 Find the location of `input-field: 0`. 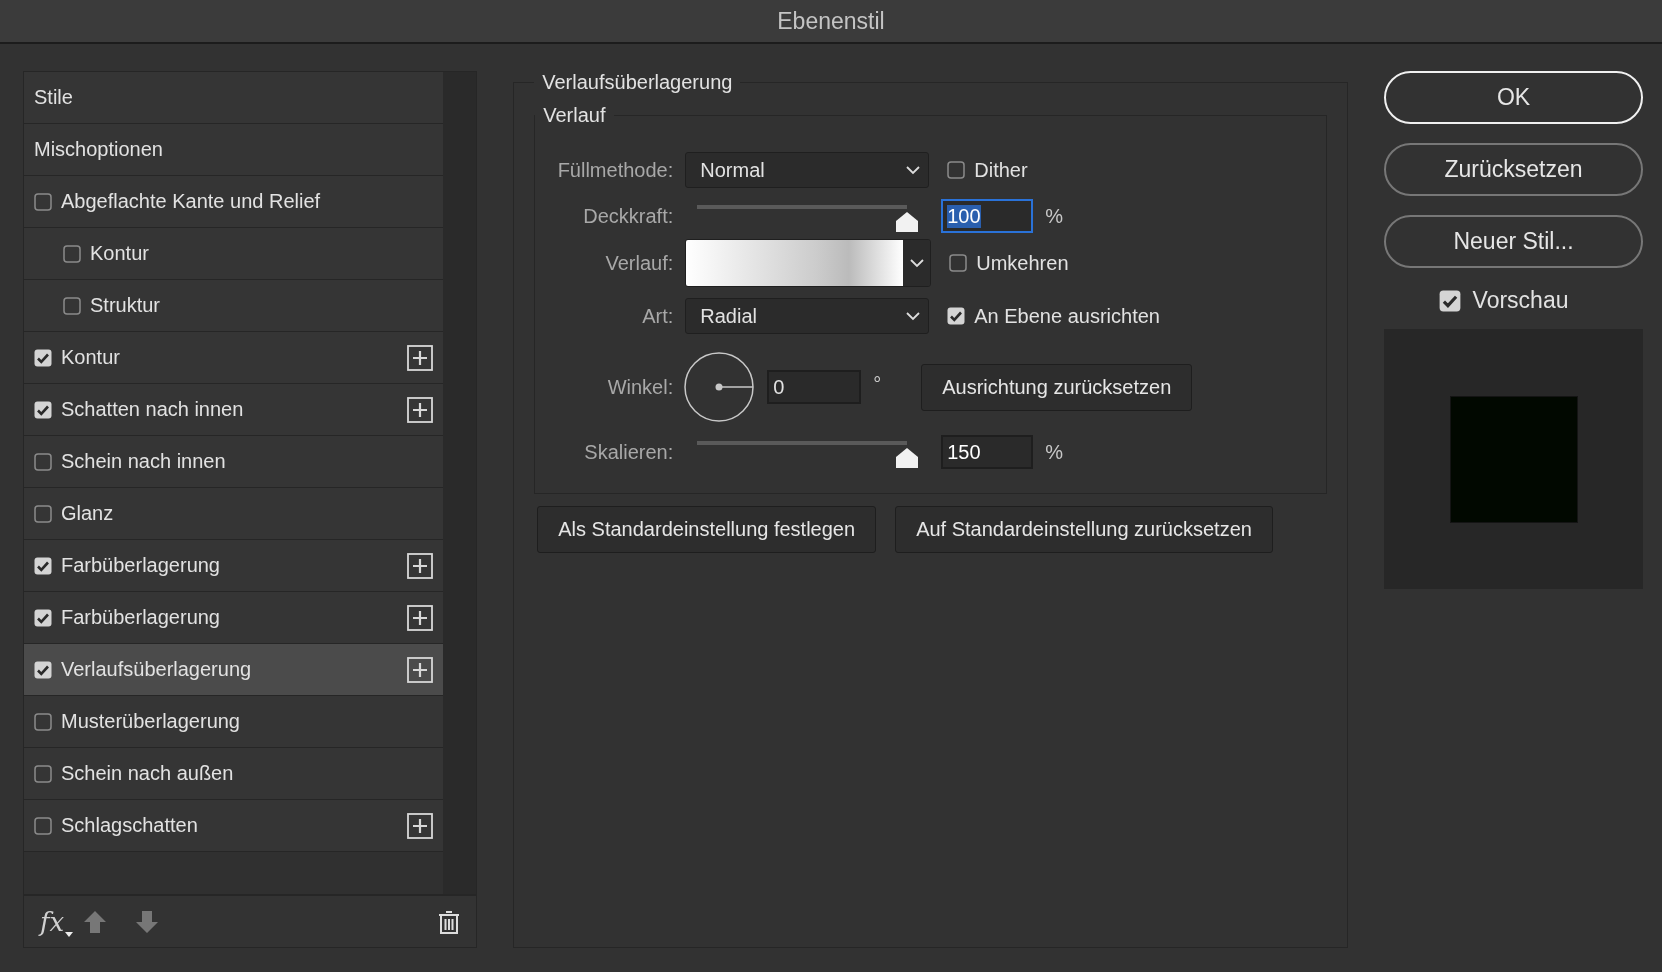

input-field: 0 is located at coordinates (814, 387).